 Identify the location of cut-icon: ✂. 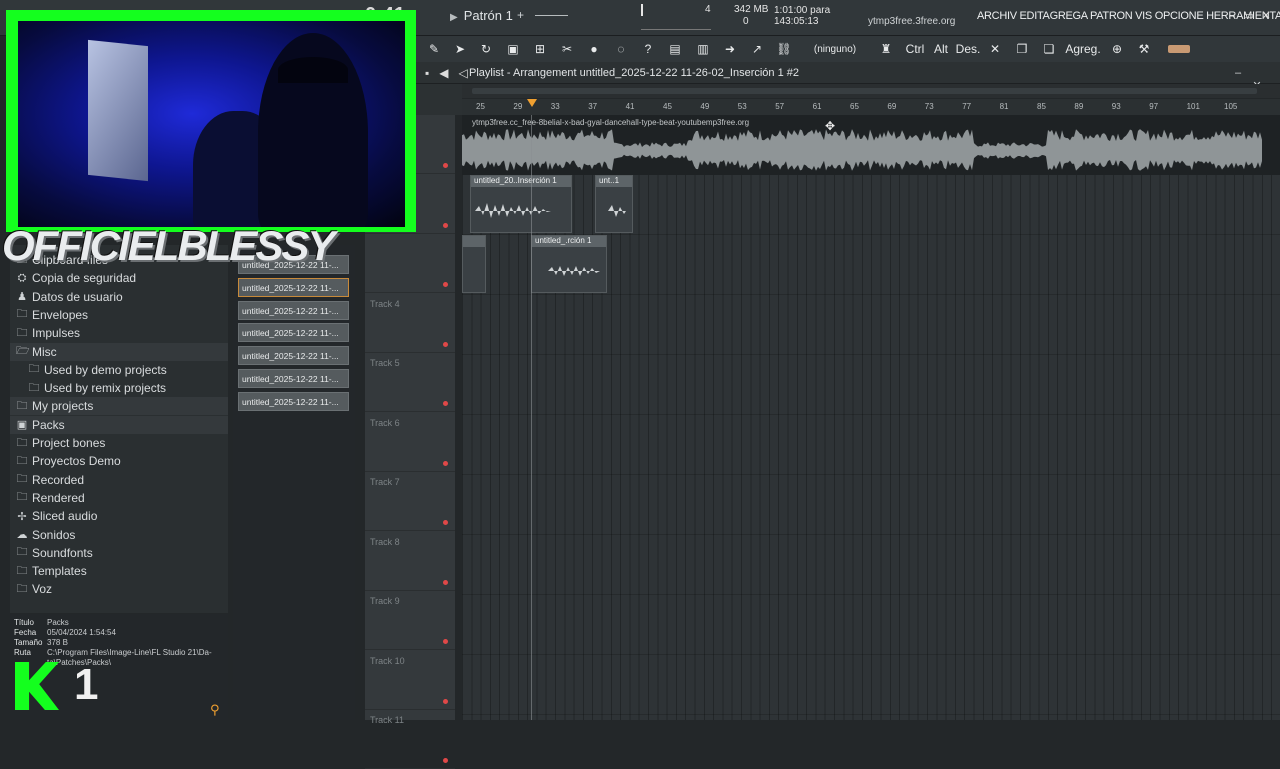
(567, 49).